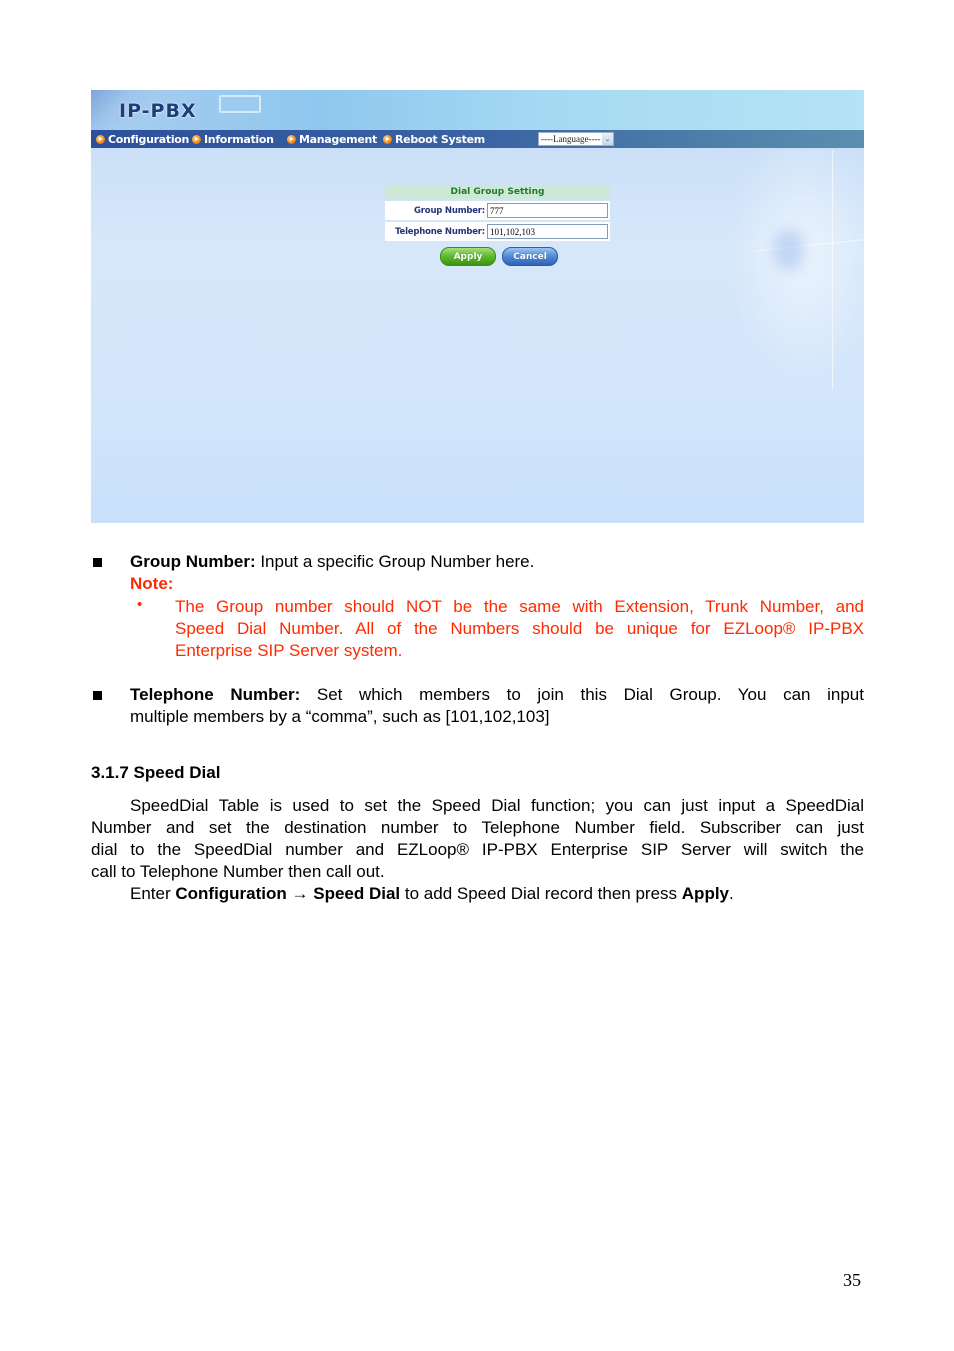 The height and width of the screenshot is (1351, 954). Describe the element at coordinates (571, 139) in the screenshot. I see `language-select-value: ----Language----` at that location.